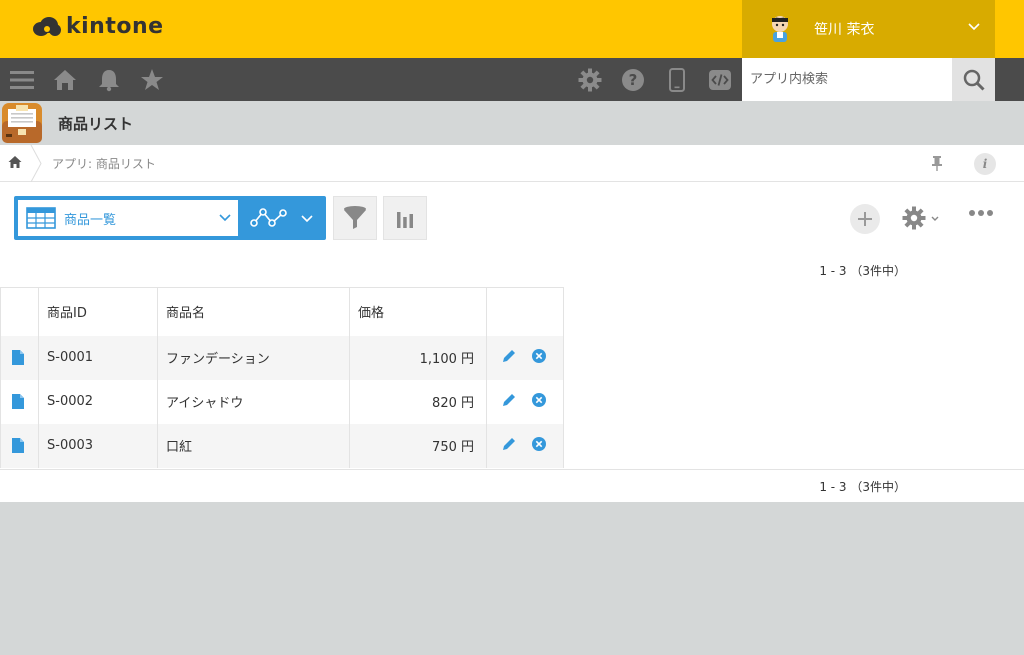  I want to click on kintone-logo: kintone, so click(98, 26).